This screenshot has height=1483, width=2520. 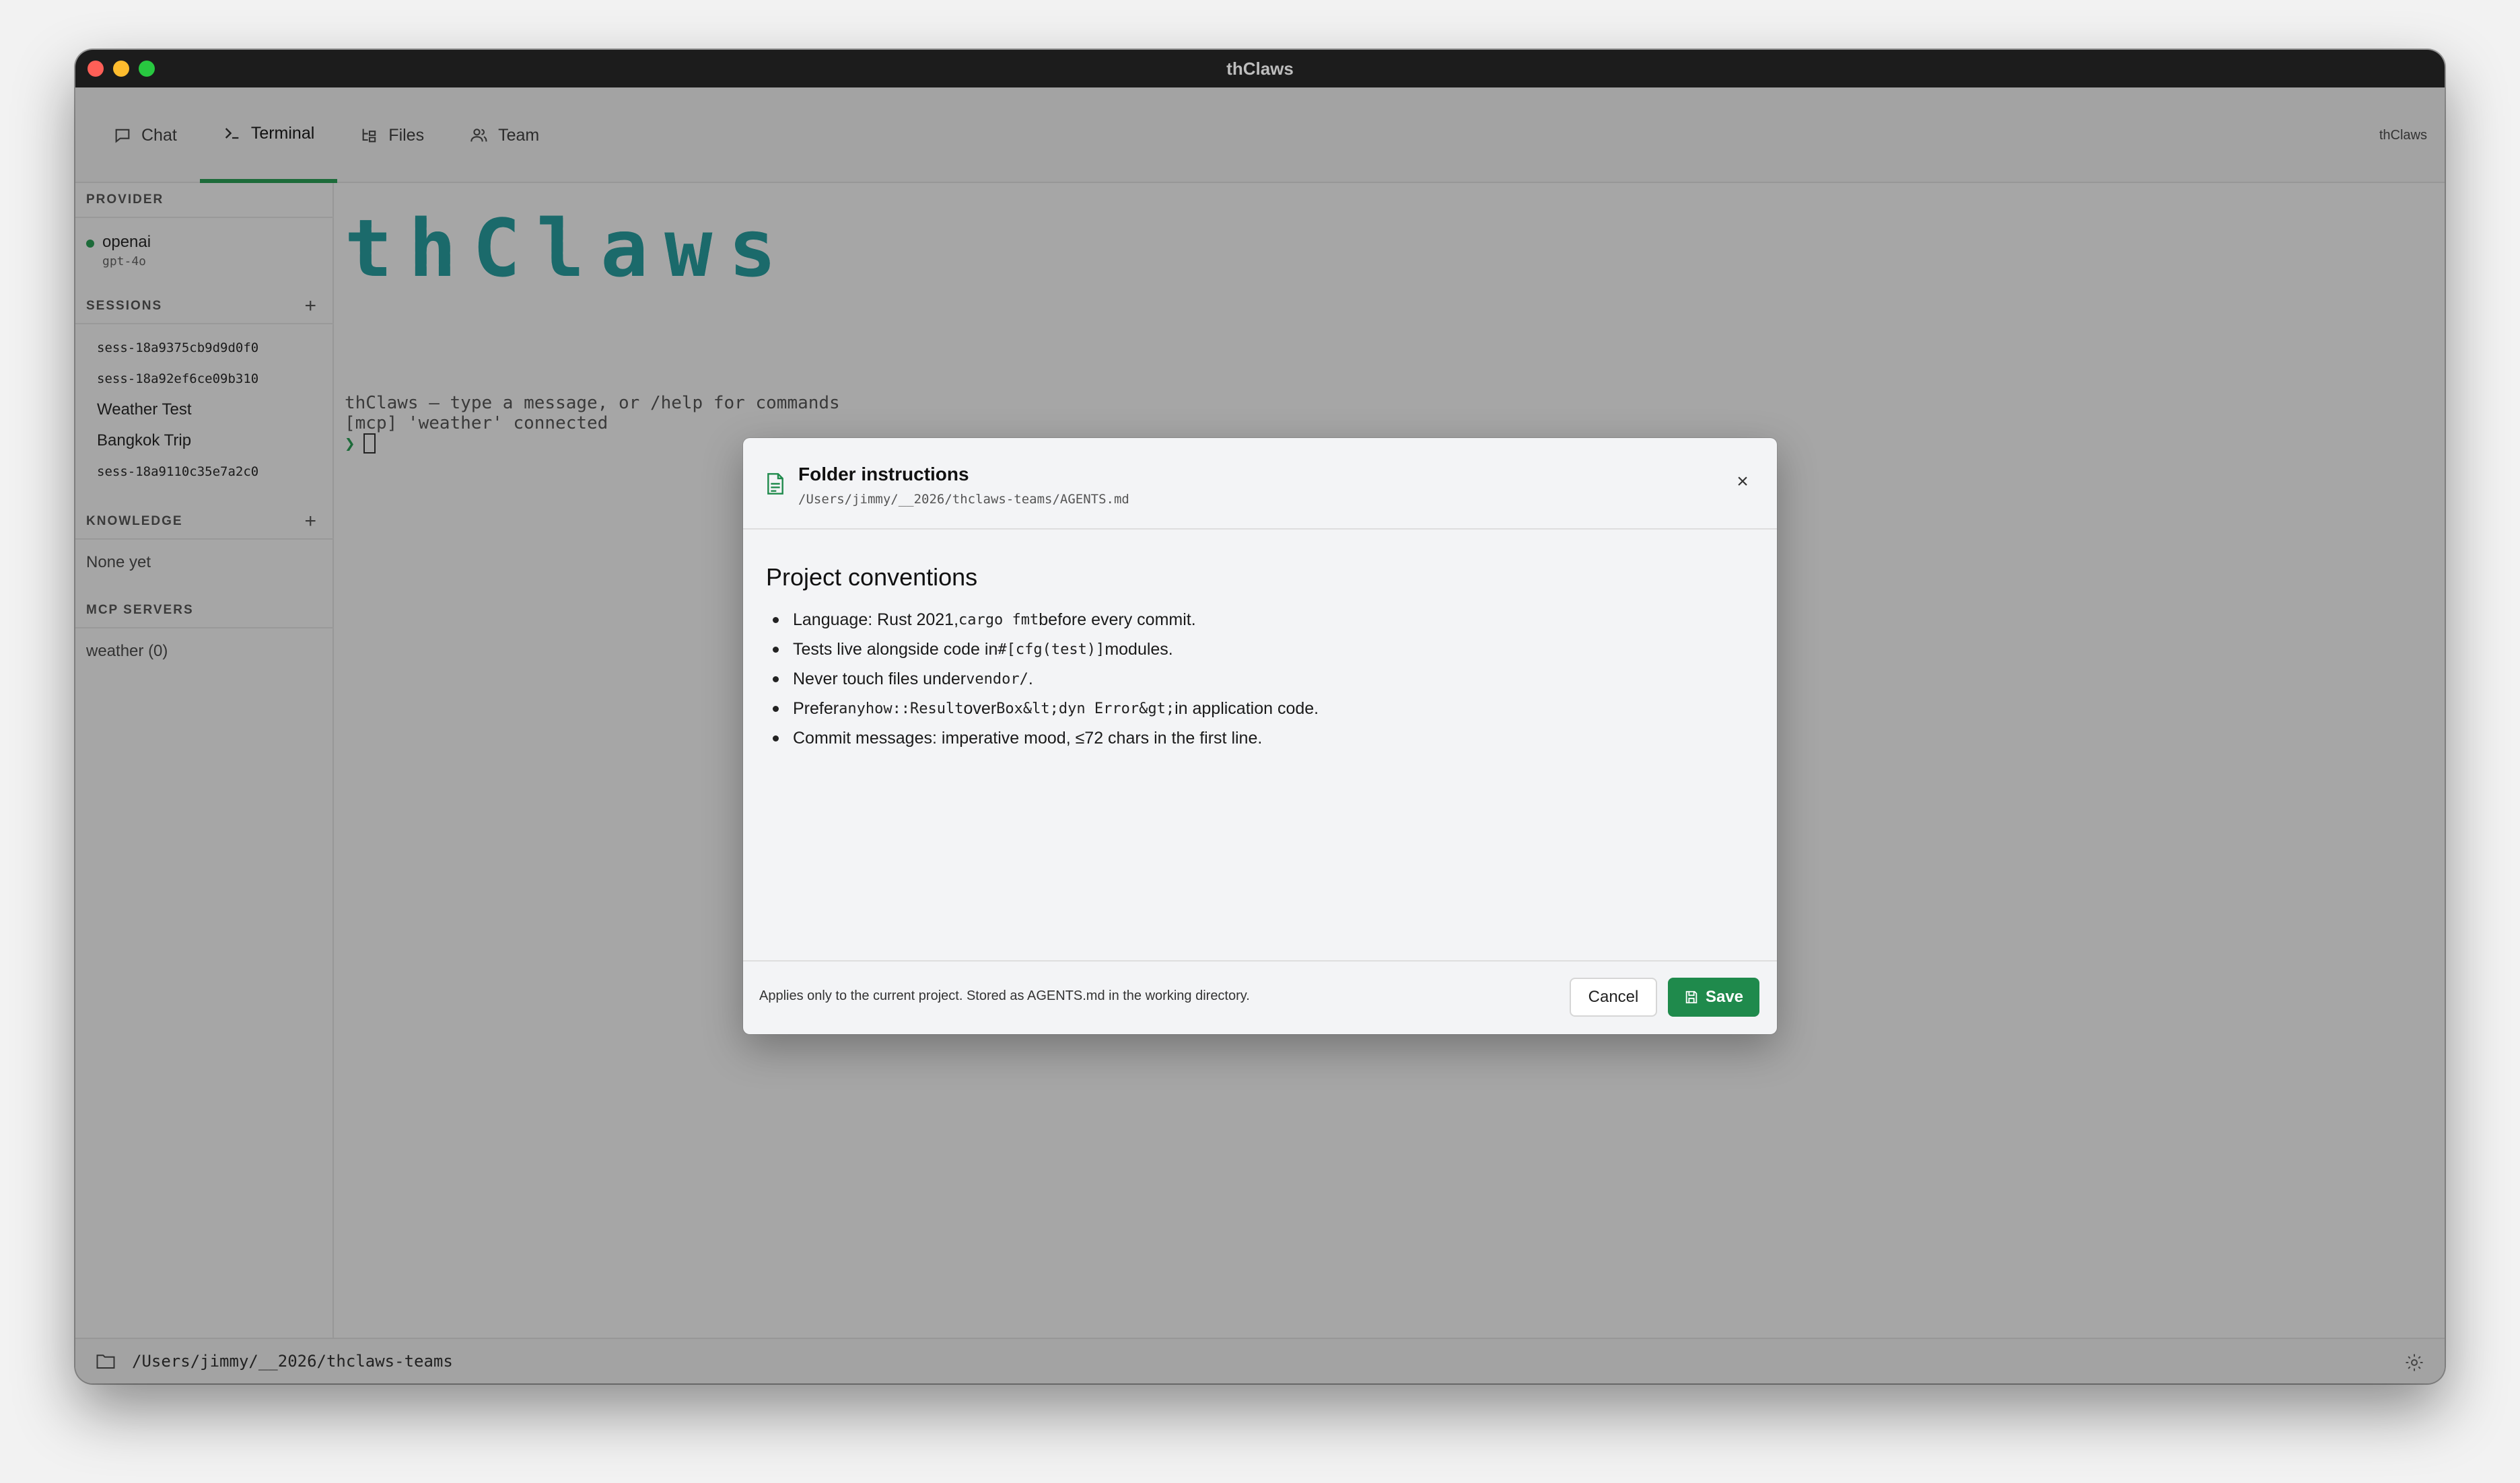 I want to click on list-item: Never touch files under vendor/., so click(x=1261, y=679).